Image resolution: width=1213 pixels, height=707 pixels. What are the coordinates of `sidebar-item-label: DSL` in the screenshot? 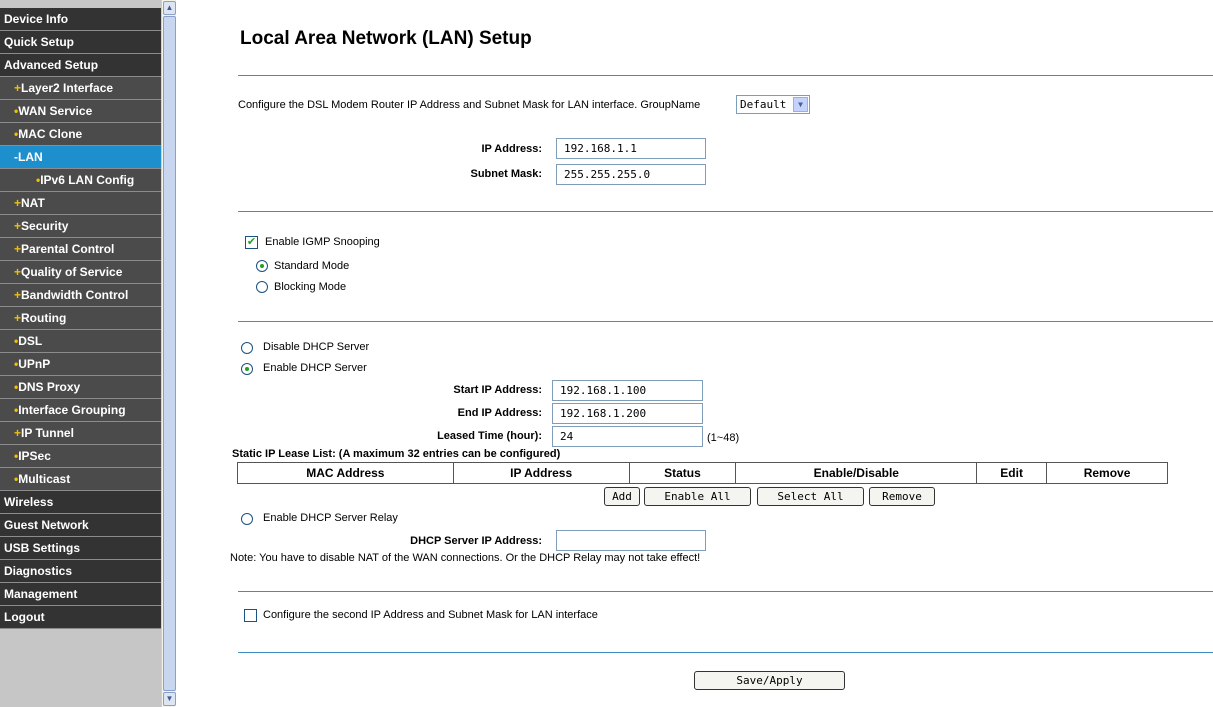 It's located at (30, 341).